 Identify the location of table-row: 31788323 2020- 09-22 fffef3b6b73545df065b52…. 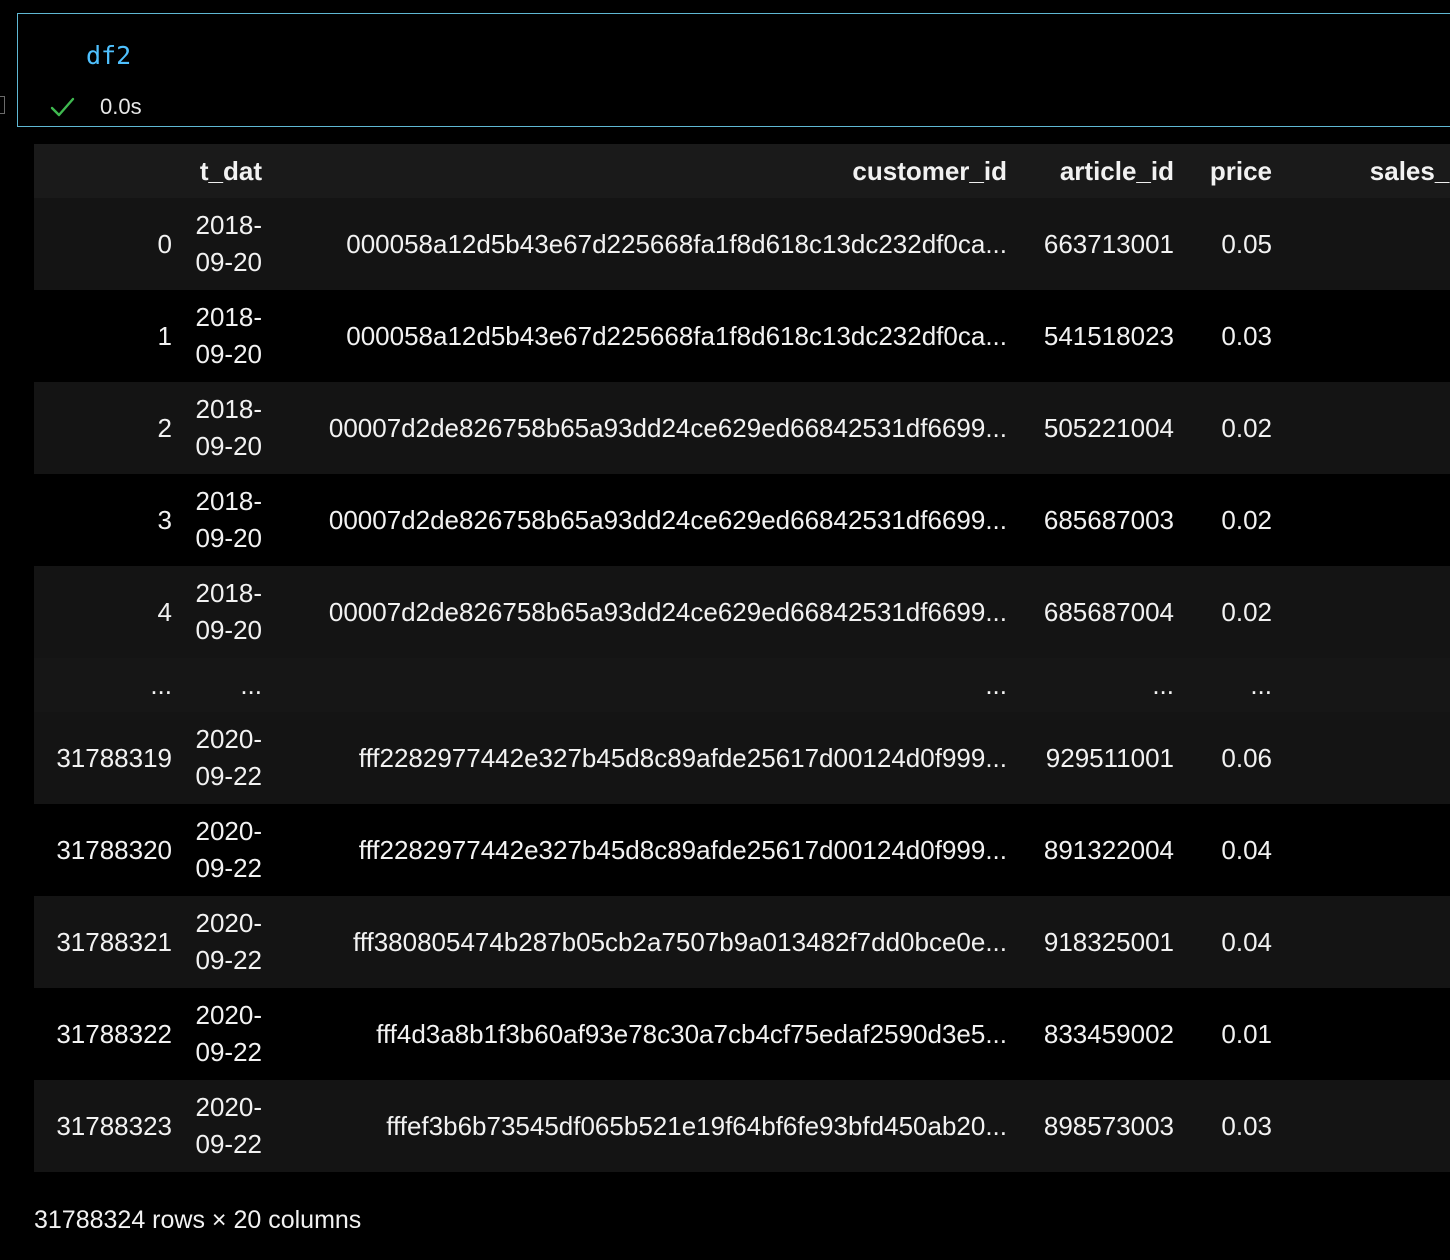
(742, 1126).